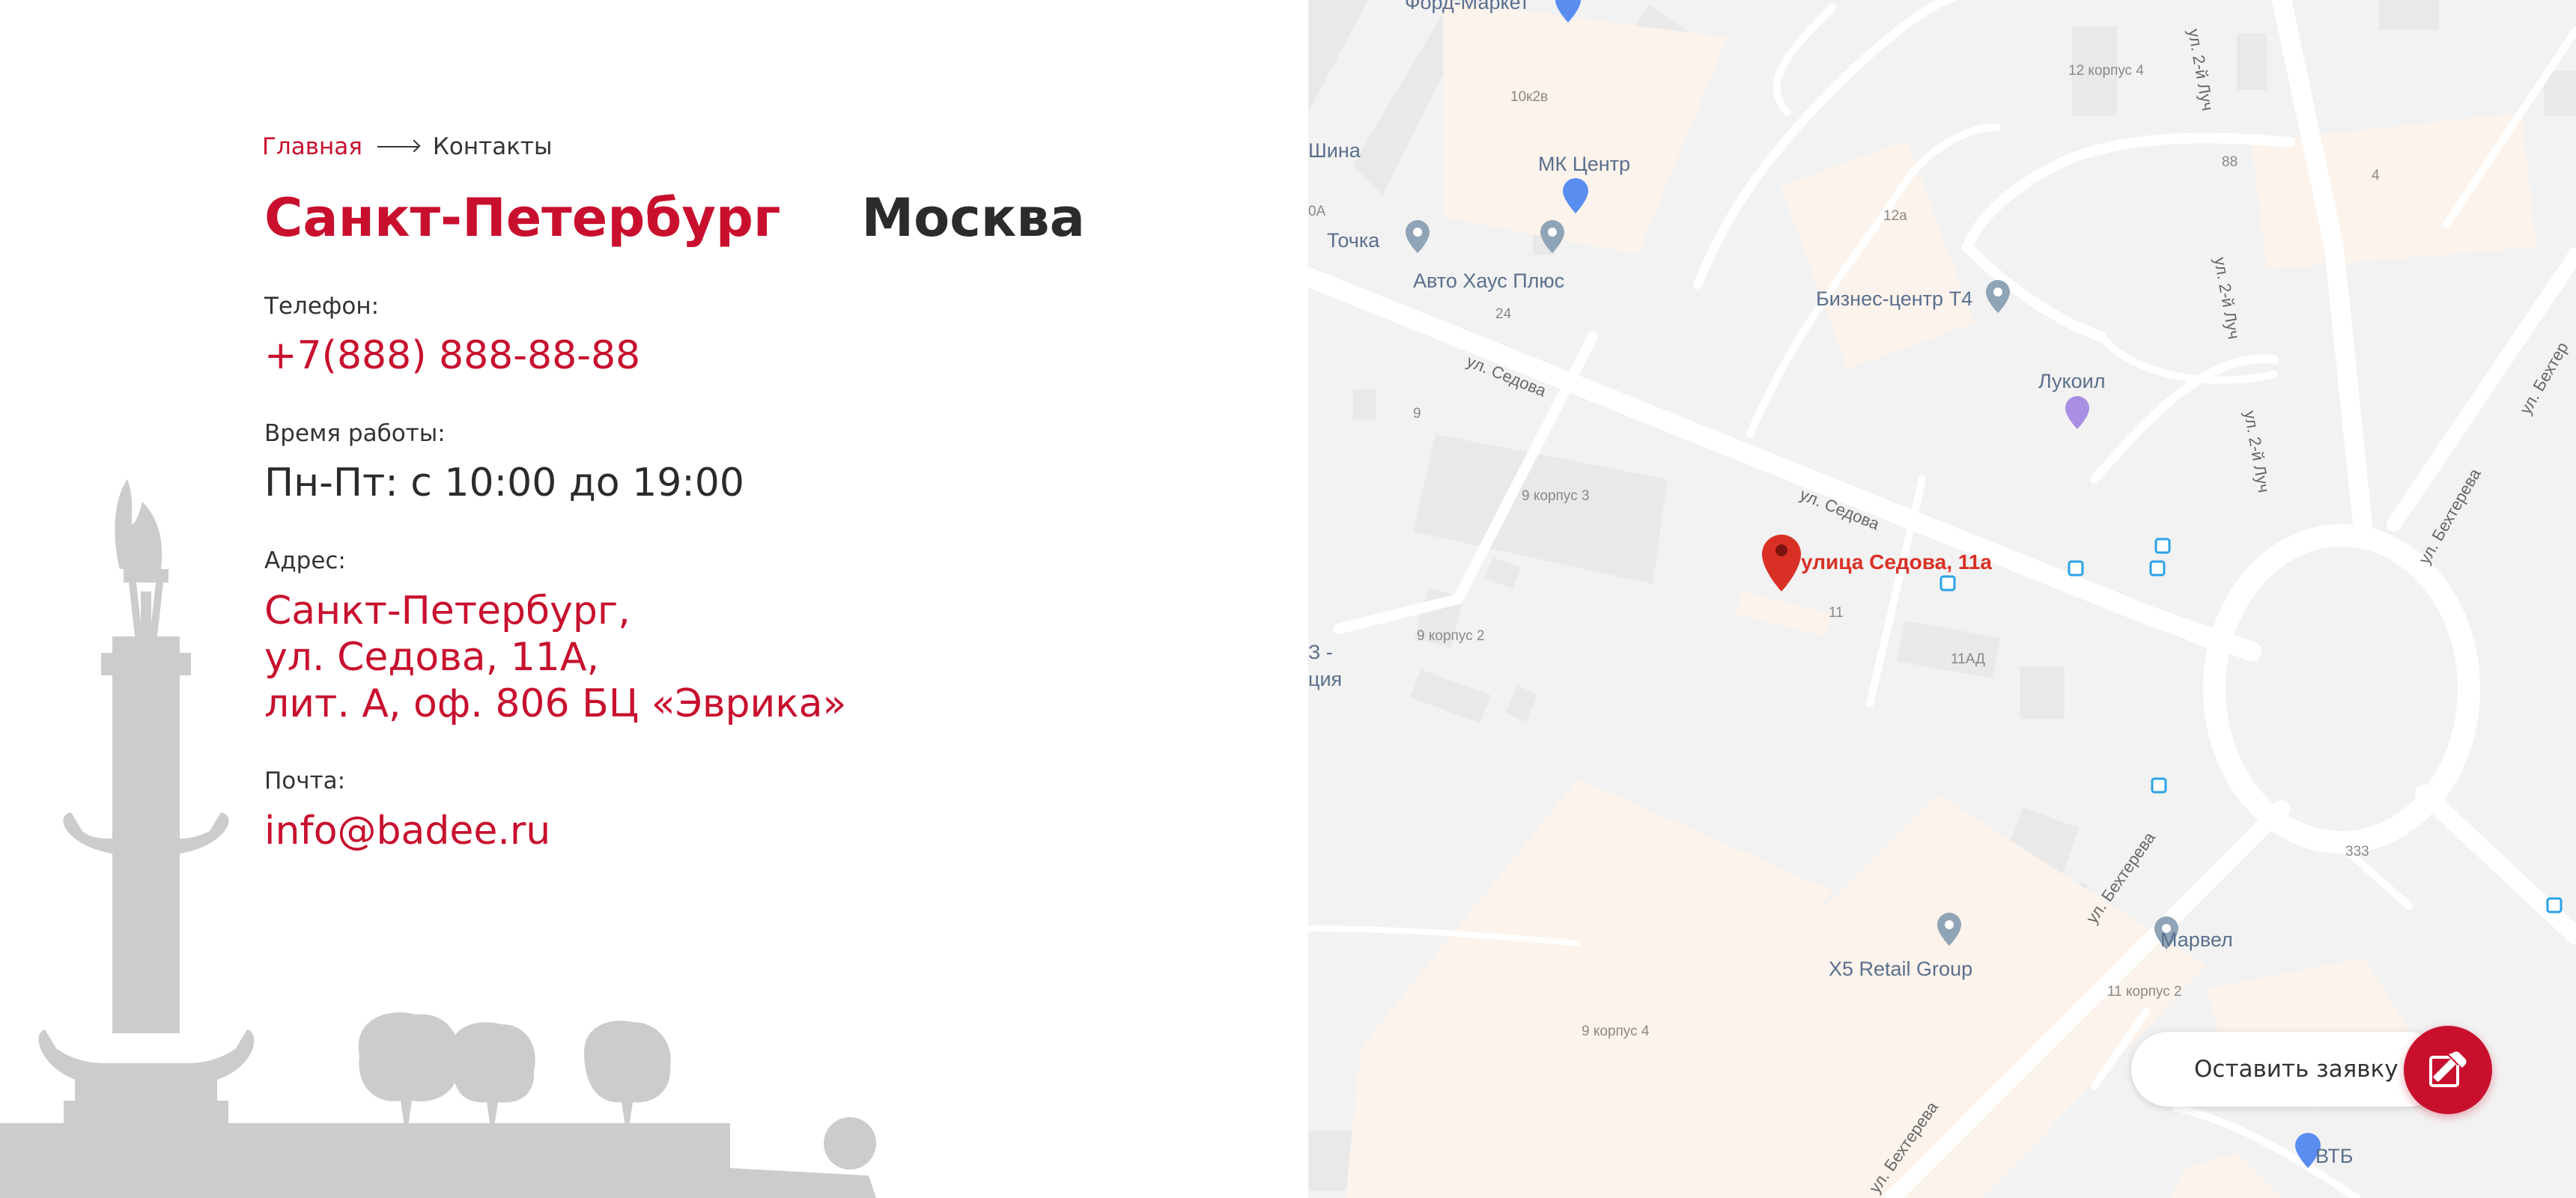  I want to click on map-number-333: 333, so click(2357, 852).